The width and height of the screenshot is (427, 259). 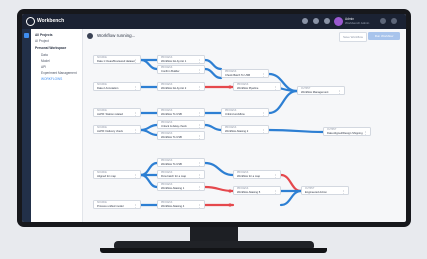 I want to click on workflow-node: PROCESS Workflow Pipeline ⋮, so click(x=257, y=86).